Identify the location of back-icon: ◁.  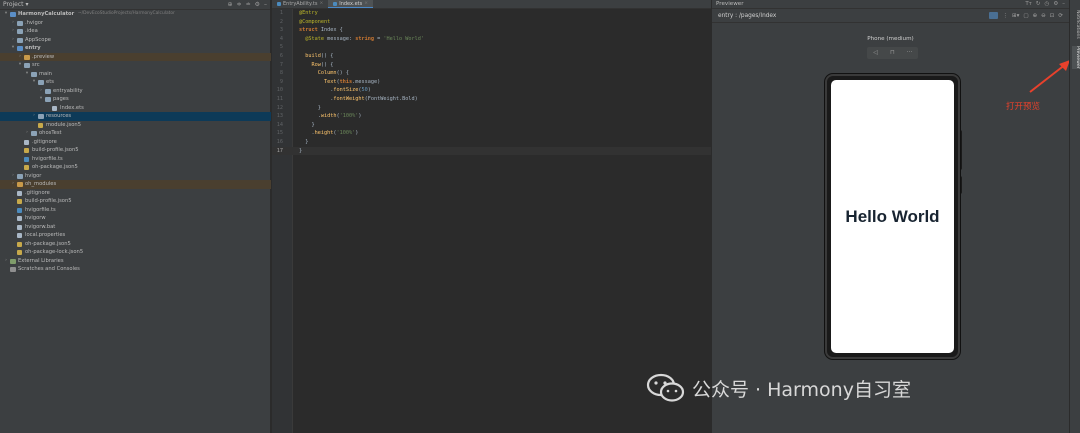
(875, 53).